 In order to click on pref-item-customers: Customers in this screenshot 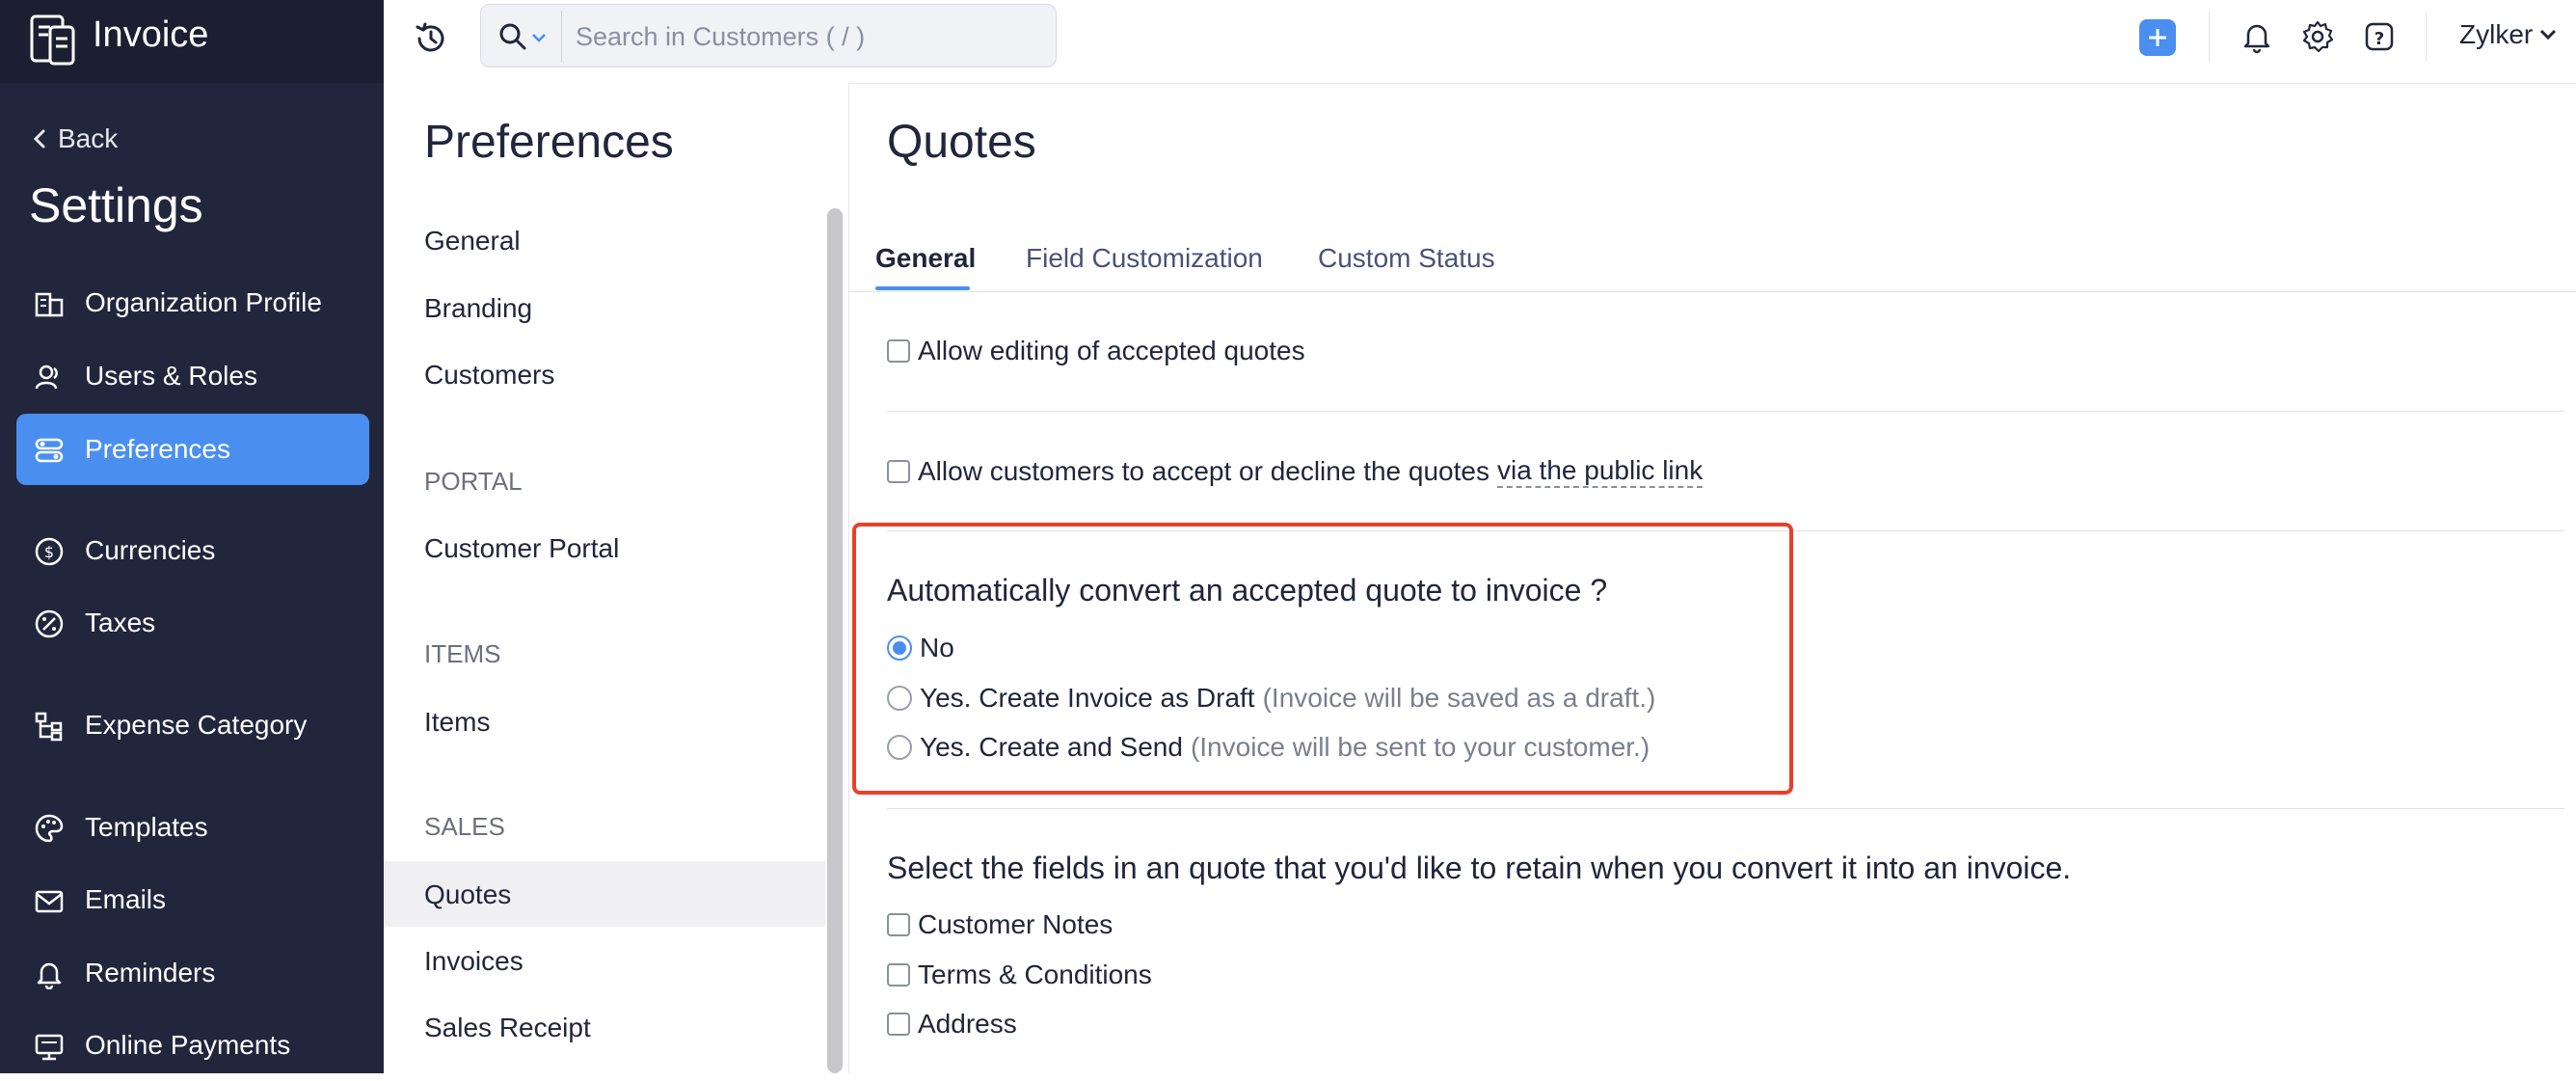, I will do `click(489, 375)`.